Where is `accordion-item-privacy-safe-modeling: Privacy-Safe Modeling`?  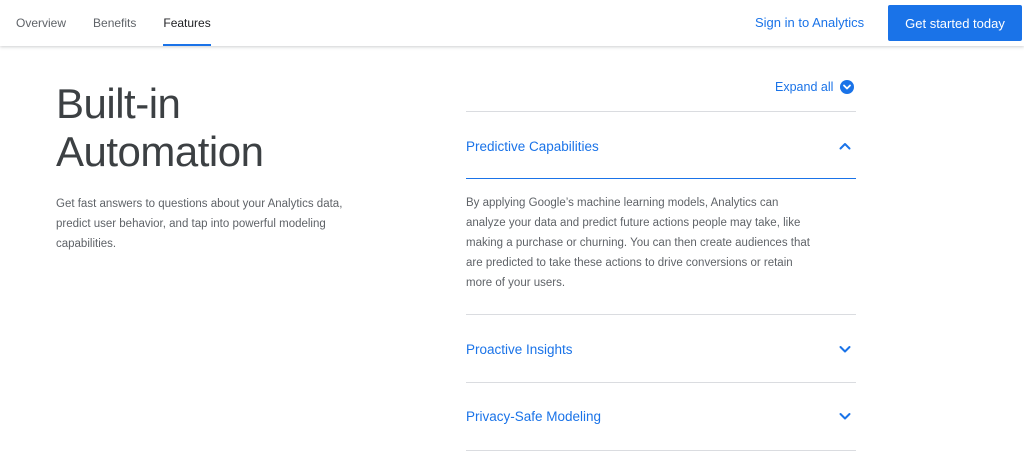 accordion-item-privacy-safe-modeling: Privacy-Safe Modeling is located at coordinates (661, 416).